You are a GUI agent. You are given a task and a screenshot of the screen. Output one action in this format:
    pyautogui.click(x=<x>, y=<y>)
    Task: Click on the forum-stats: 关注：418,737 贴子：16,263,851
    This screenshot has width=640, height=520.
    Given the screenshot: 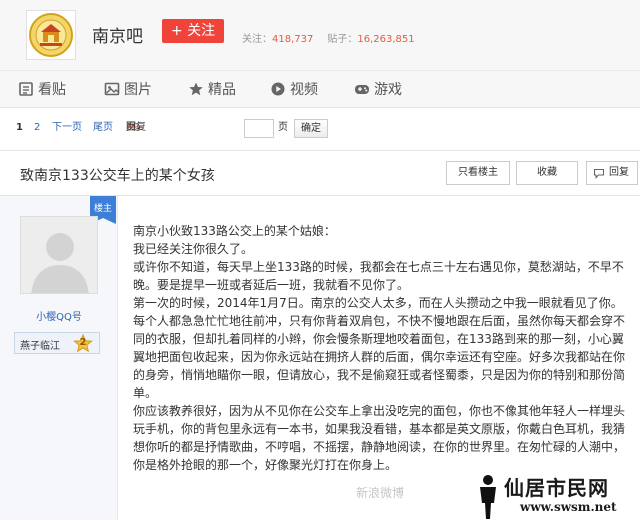 What is the action you would take?
    pyautogui.click(x=328, y=37)
    